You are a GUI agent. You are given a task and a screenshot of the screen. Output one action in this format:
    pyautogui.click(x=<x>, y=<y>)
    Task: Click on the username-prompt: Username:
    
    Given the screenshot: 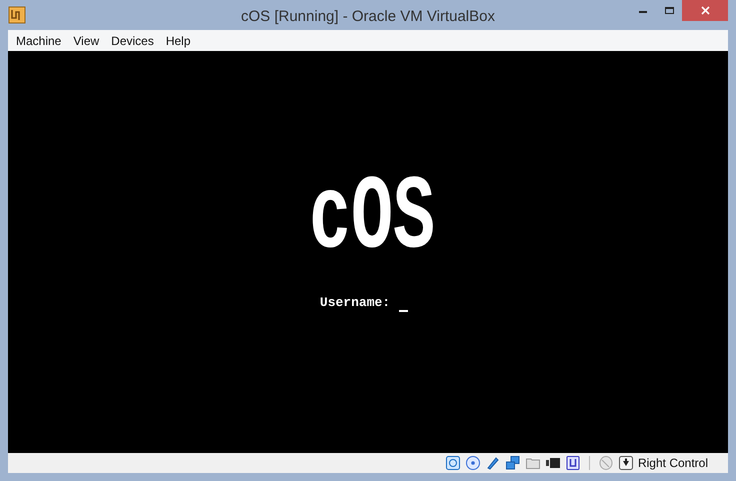 What is the action you would take?
    pyautogui.click(x=355, y=303)
    